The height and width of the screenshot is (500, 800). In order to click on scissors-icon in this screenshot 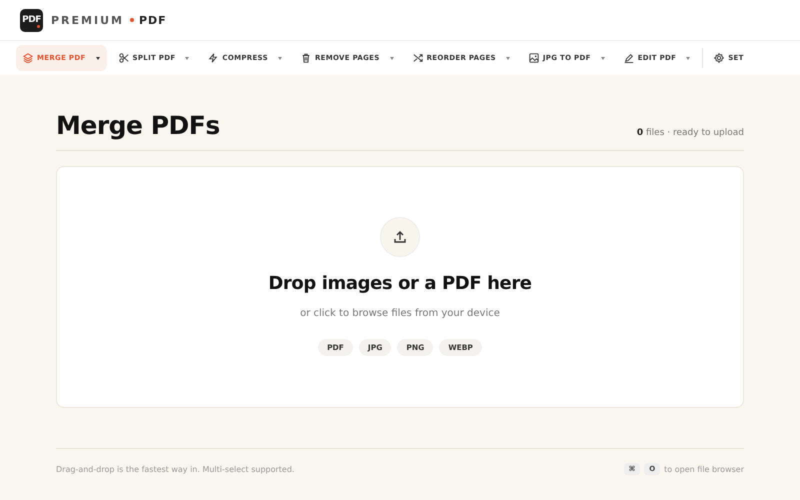, I will do `click(123, 58)`.